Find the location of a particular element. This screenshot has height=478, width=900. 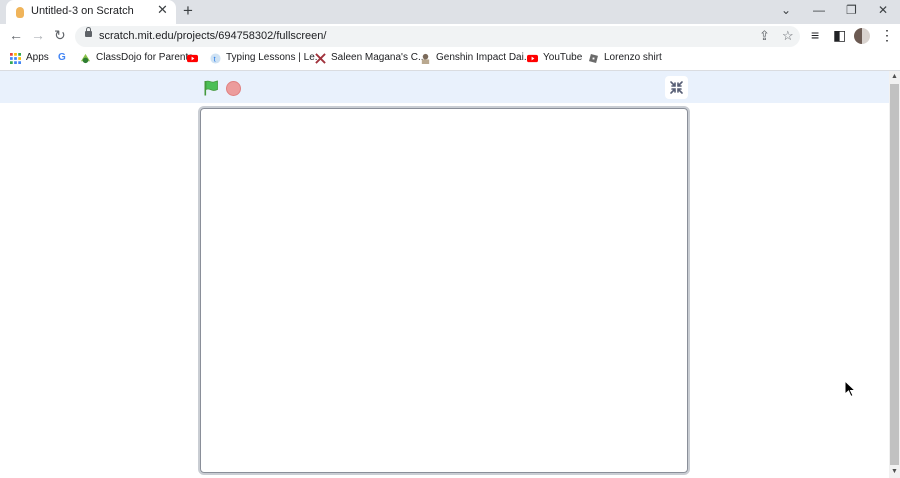

typing-icon: t is located at coordinates (215, 58).